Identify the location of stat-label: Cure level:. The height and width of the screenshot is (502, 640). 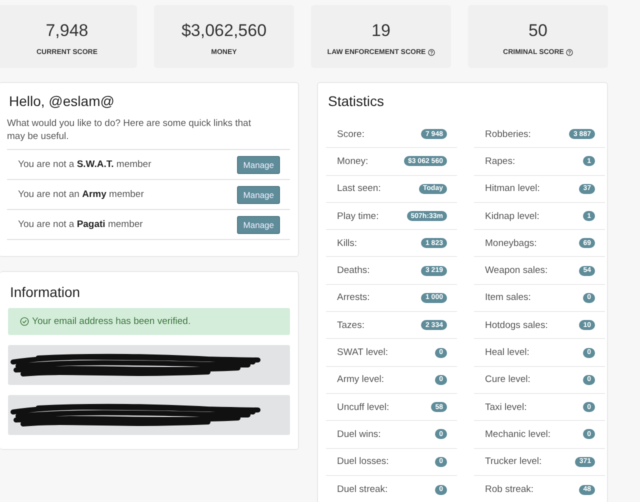
(507, 380).